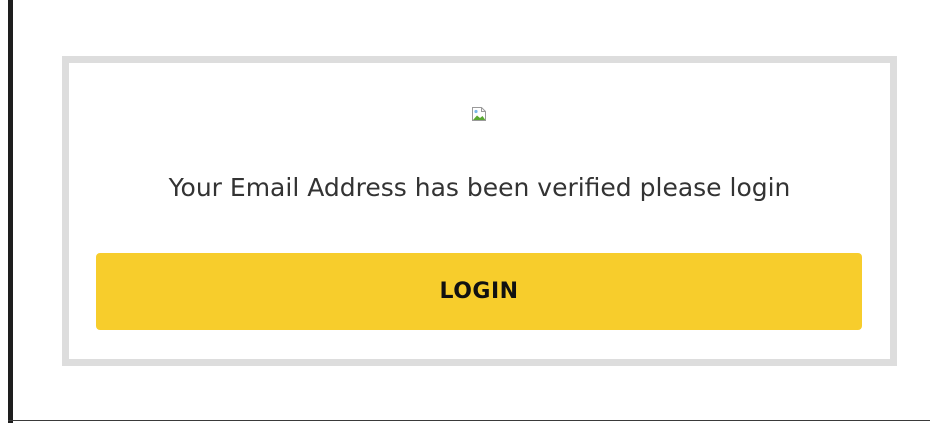 The width and height of the screenshot is (930, 423). What do you see at coordinates (479, 114) in the screenshot?
I see `broken-image-icon` at bounding box center [479, 114].